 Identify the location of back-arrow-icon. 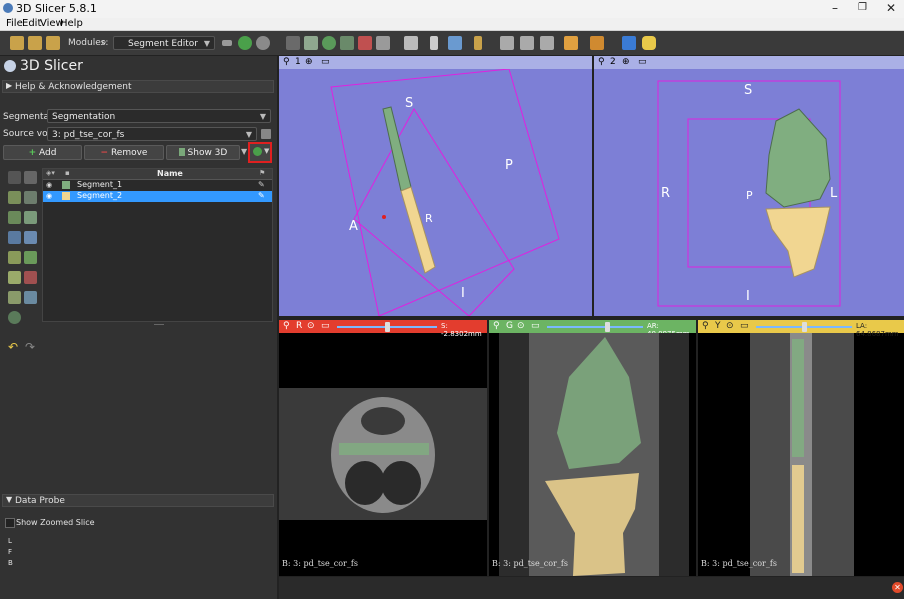
(245, 43).